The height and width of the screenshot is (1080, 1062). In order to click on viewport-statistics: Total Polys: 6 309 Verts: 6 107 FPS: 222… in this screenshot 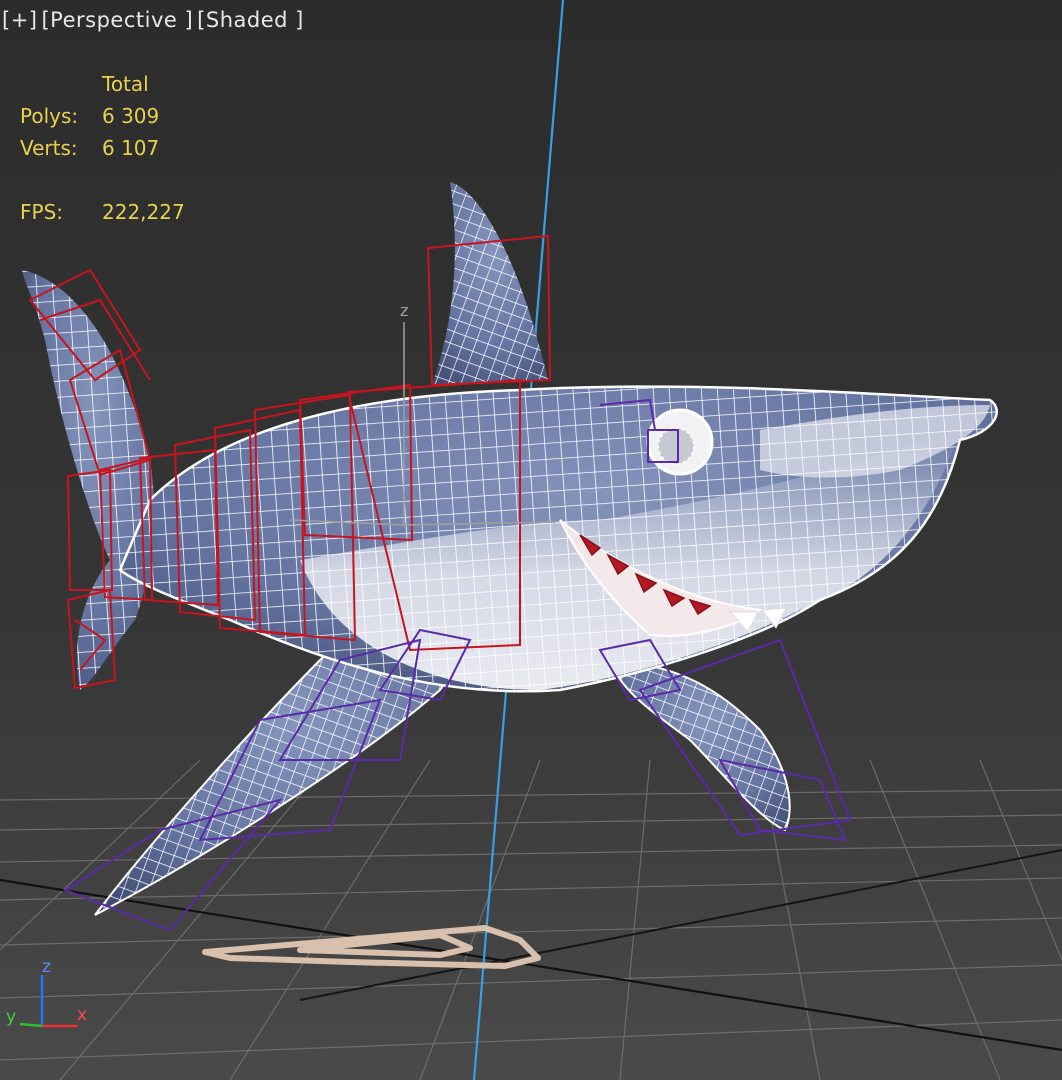, I will do `click(102, 148)`.